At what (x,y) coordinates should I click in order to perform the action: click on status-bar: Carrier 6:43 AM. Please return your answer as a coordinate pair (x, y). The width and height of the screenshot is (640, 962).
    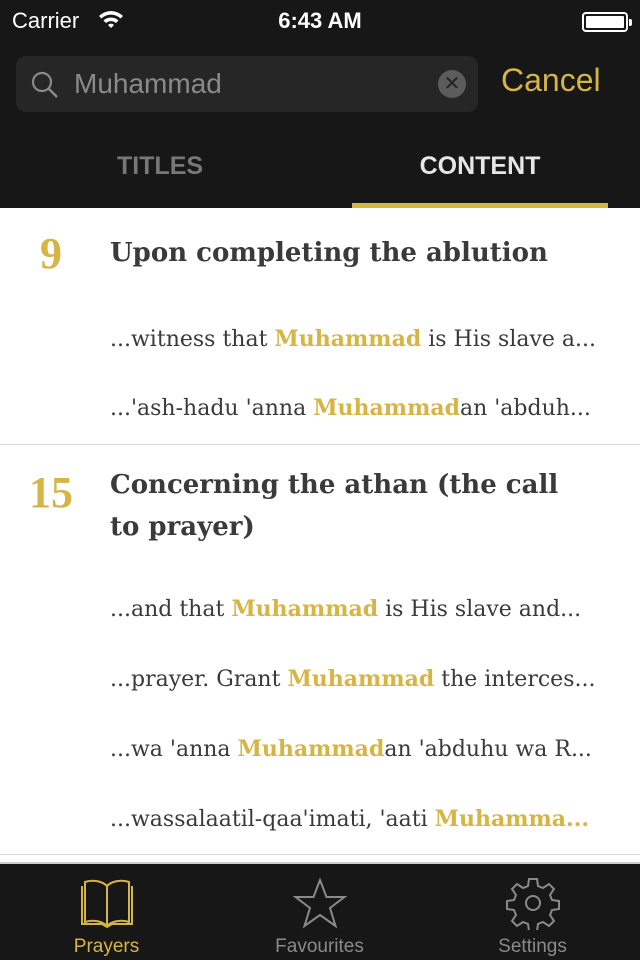
    Looking at the image, I should click on (320, 20).